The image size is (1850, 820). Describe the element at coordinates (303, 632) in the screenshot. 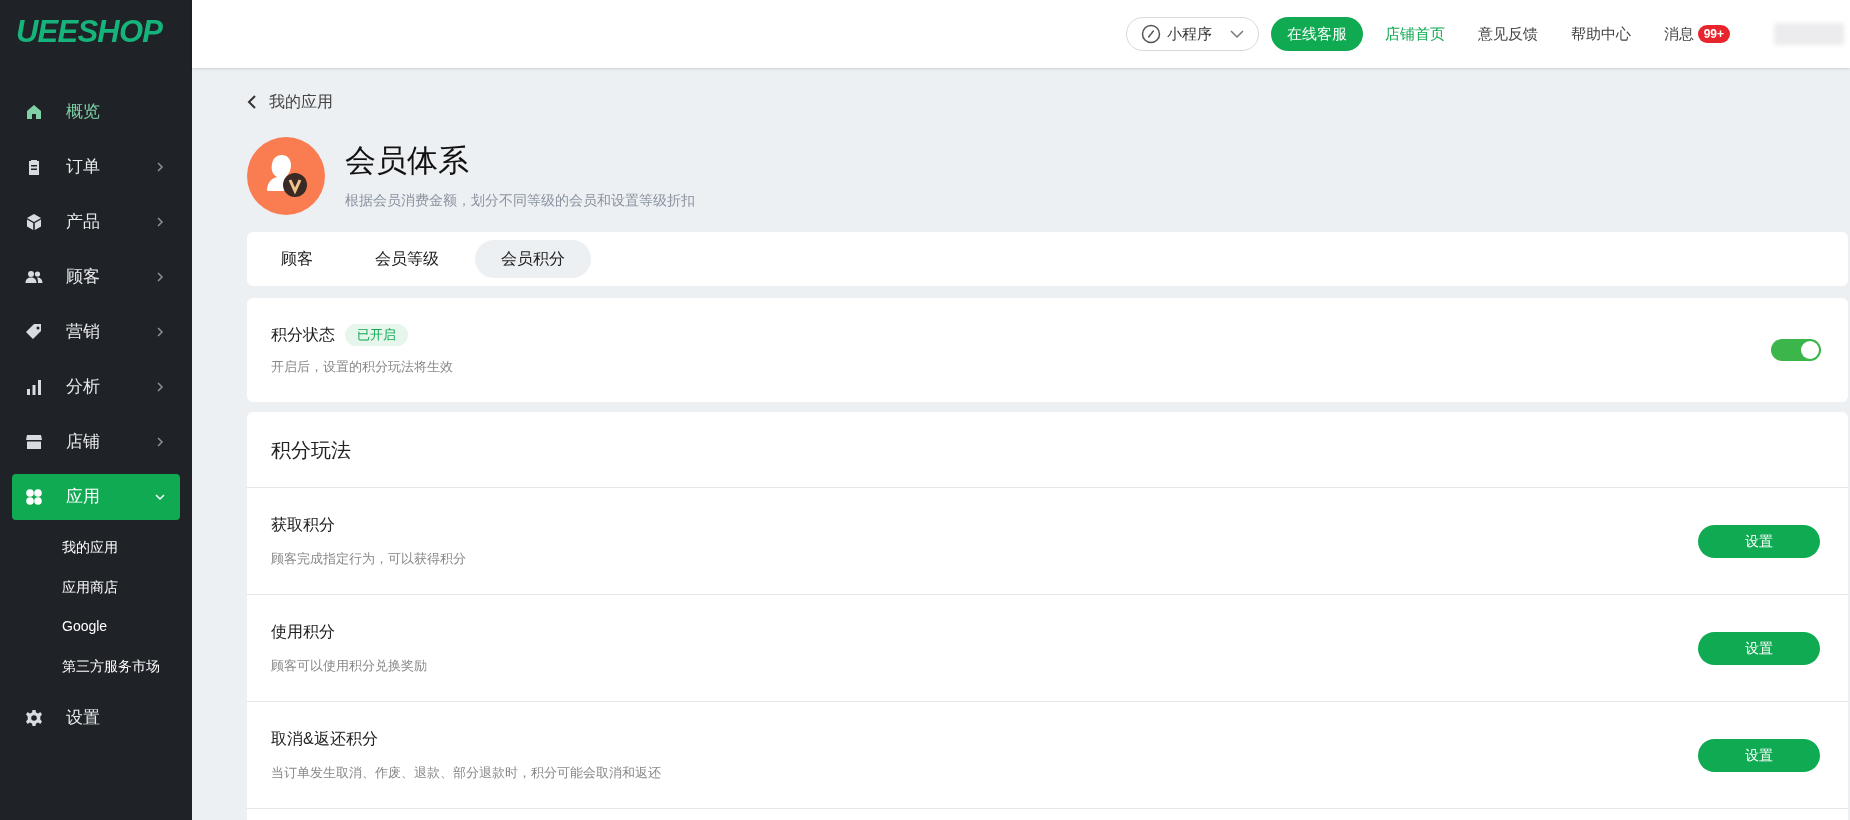

I see `rule-title: 使用积分` at that location.